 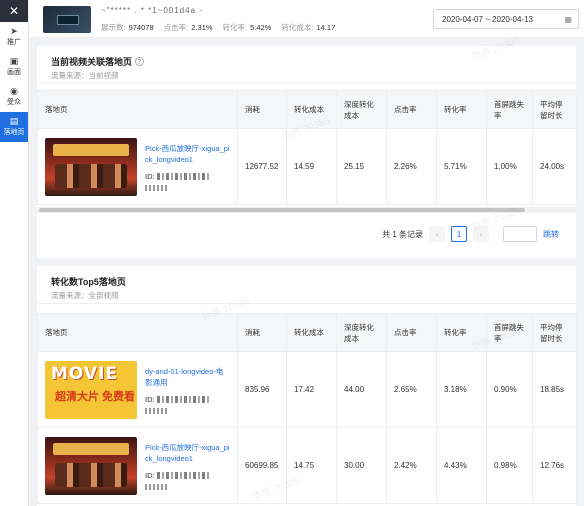 I want to click on stat-conv-cost: 转化成本: 14.17, so click(x=308, y=27).